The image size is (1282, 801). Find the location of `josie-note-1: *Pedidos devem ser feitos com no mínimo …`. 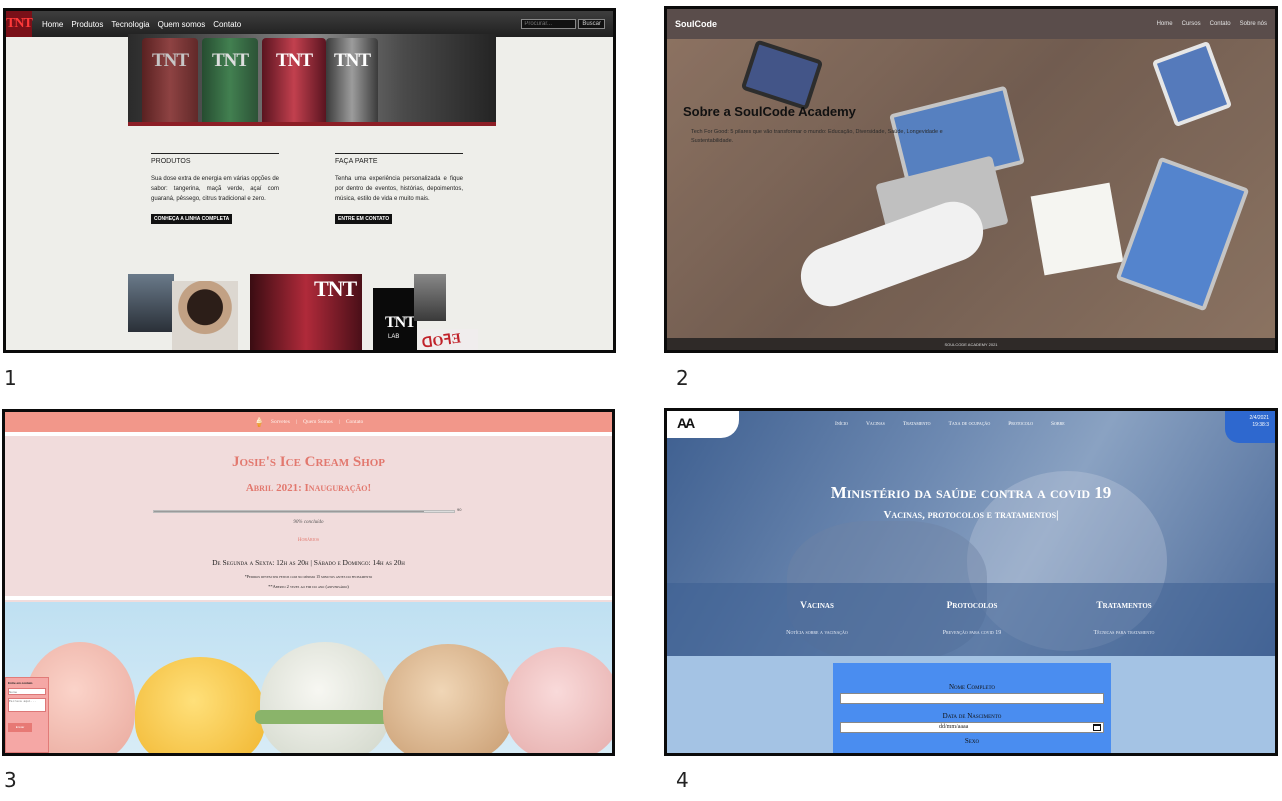

josie-note-1: *Pedidos devem ser feitos com no mínimo … is located at coordinates (308, 576).